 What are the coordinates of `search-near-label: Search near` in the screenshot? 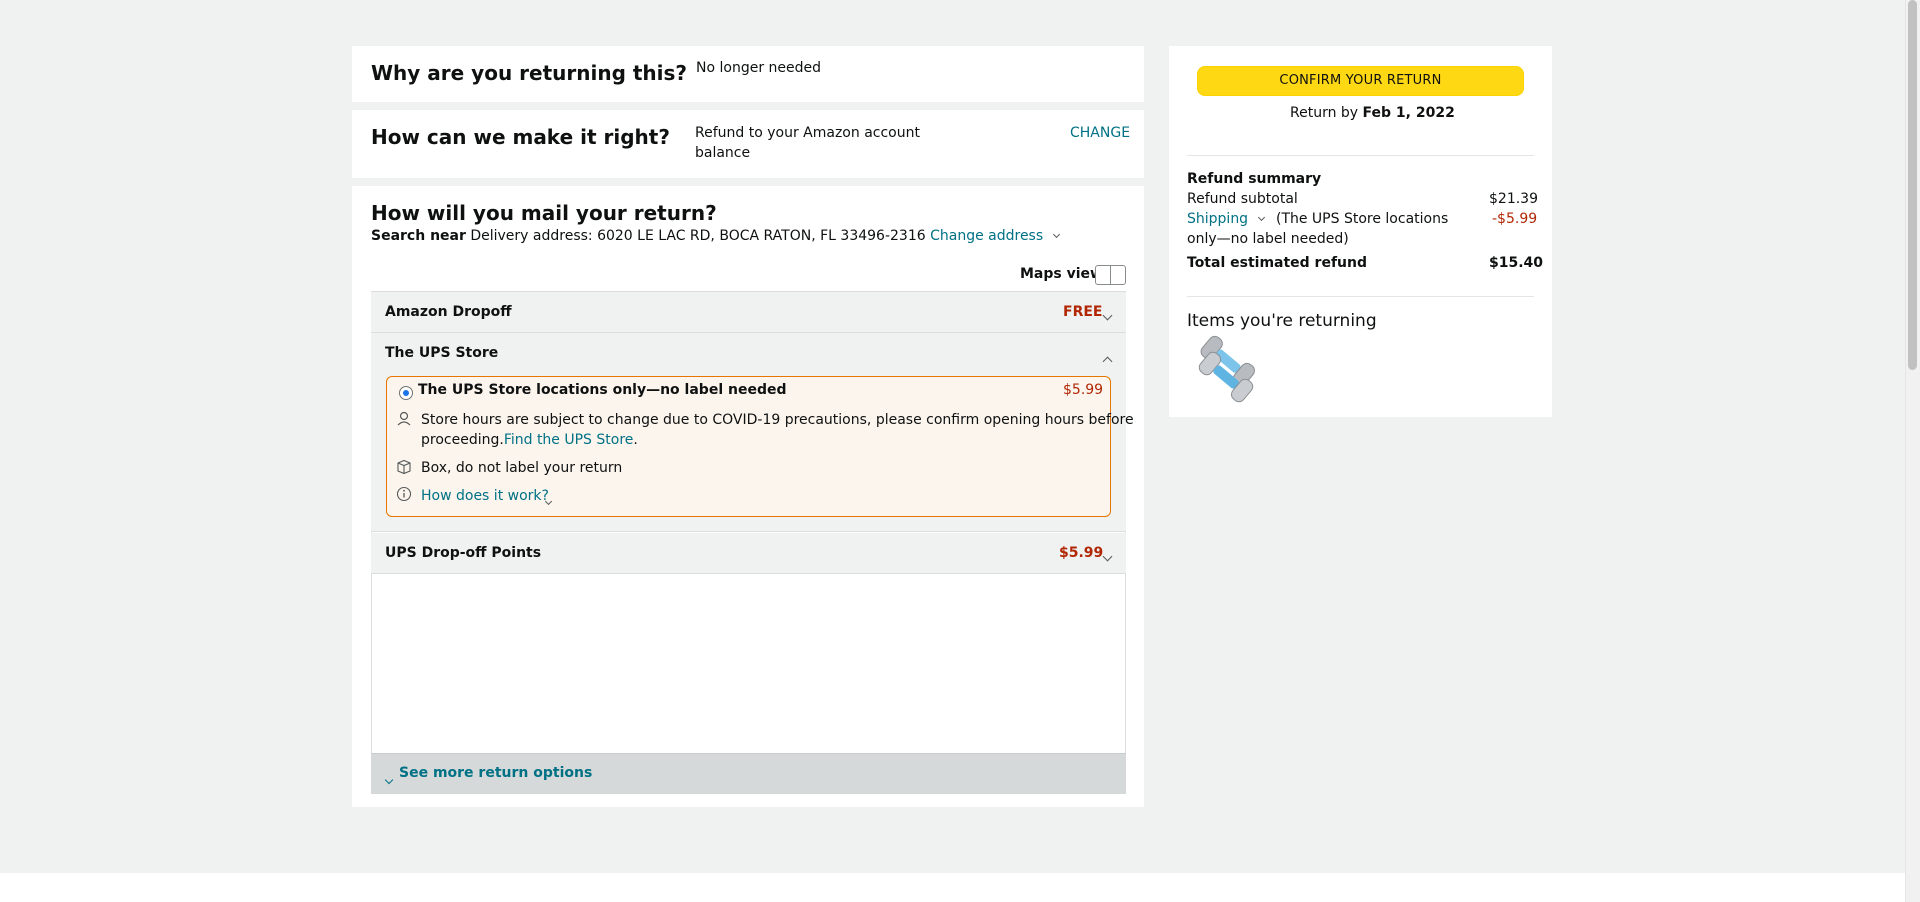 It's located at (418, 236).